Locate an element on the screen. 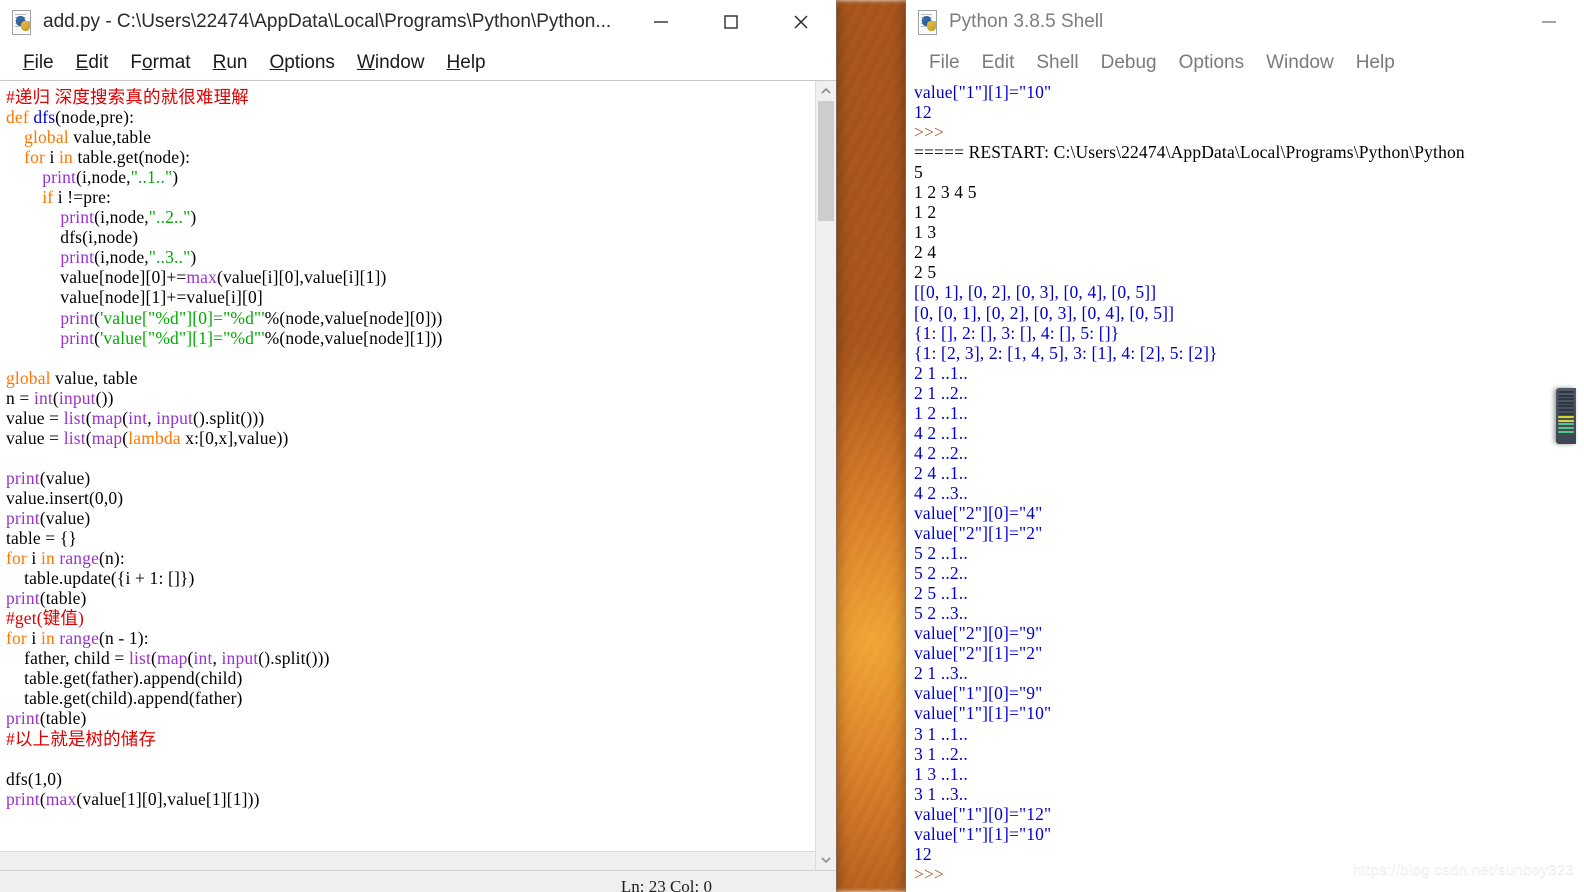 This screenshot has width=1584, height=892. chevron-down-icon is located at coordinates (826, 860).